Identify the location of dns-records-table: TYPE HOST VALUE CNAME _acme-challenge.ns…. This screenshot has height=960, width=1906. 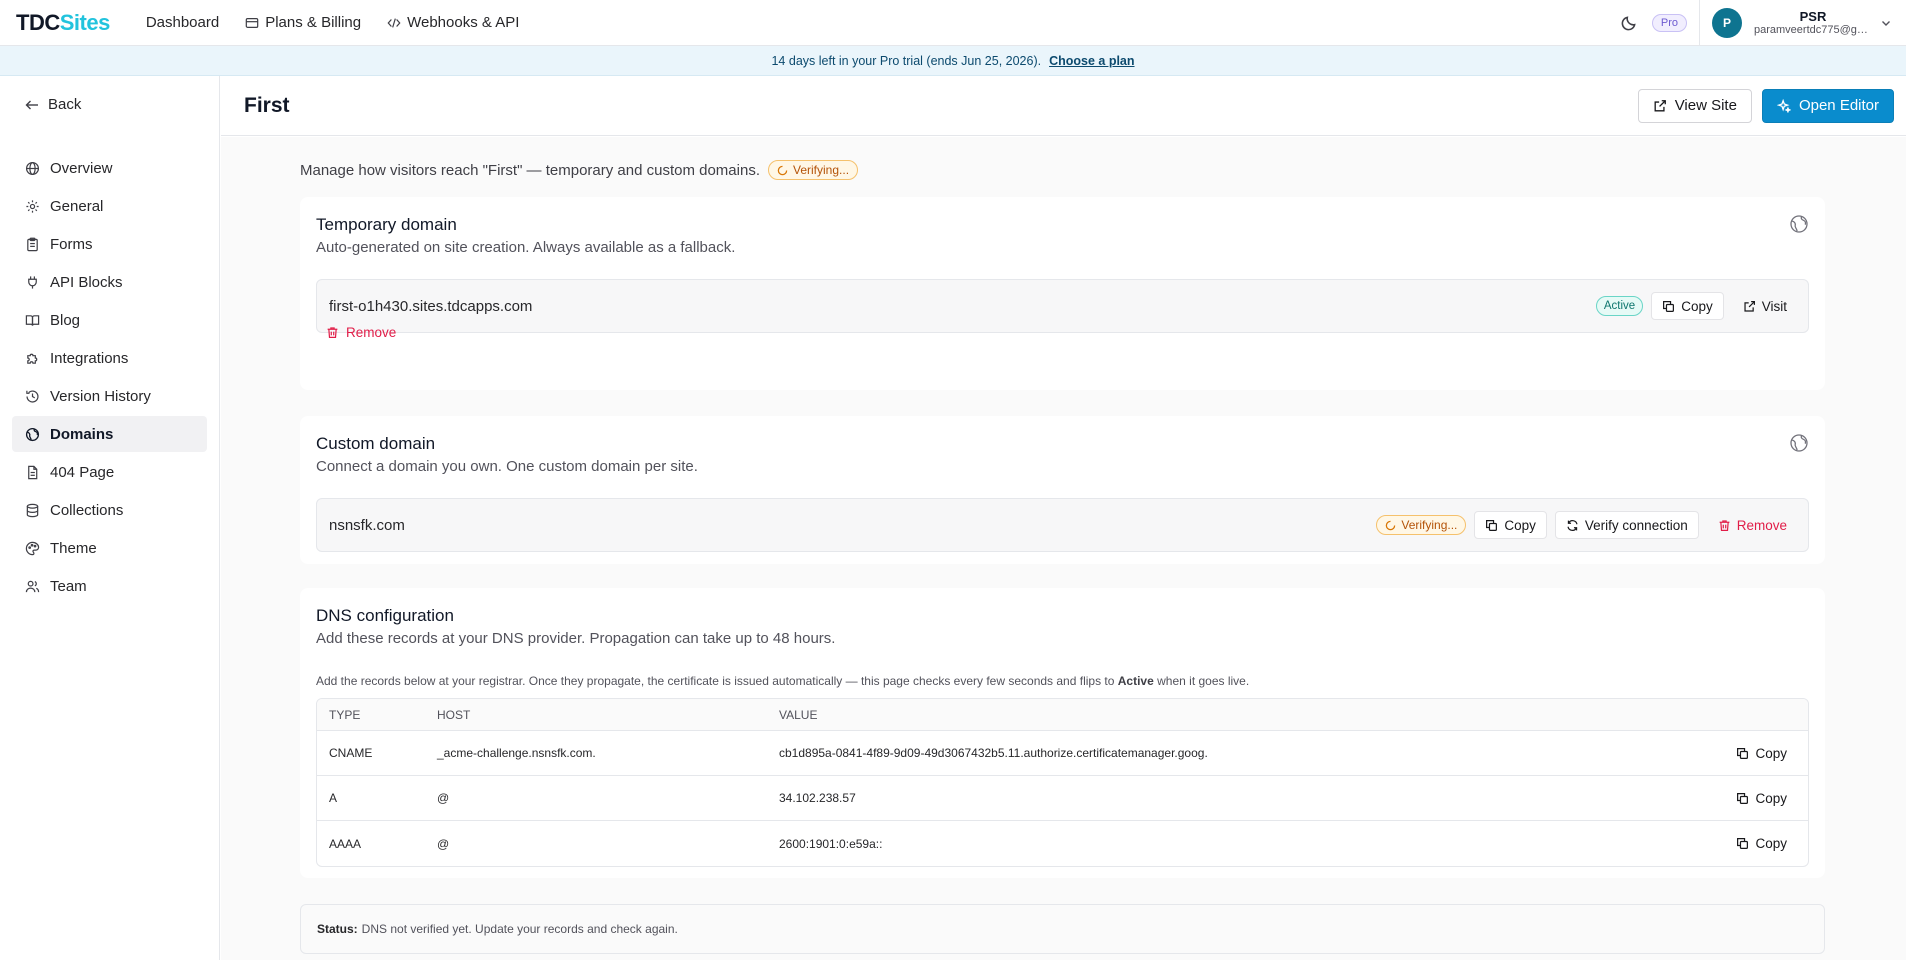
(1062, 782).